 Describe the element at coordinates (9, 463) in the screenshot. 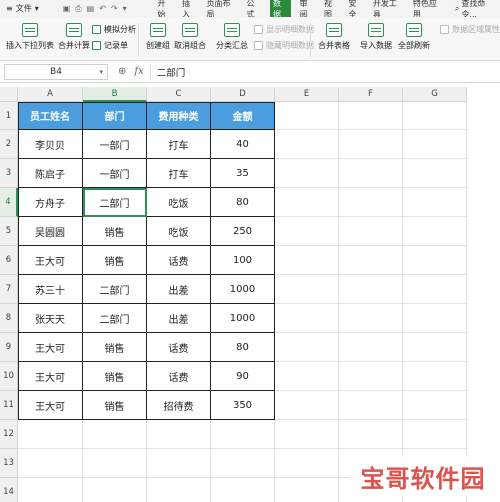

I see `row-header-13: 13` at that location.